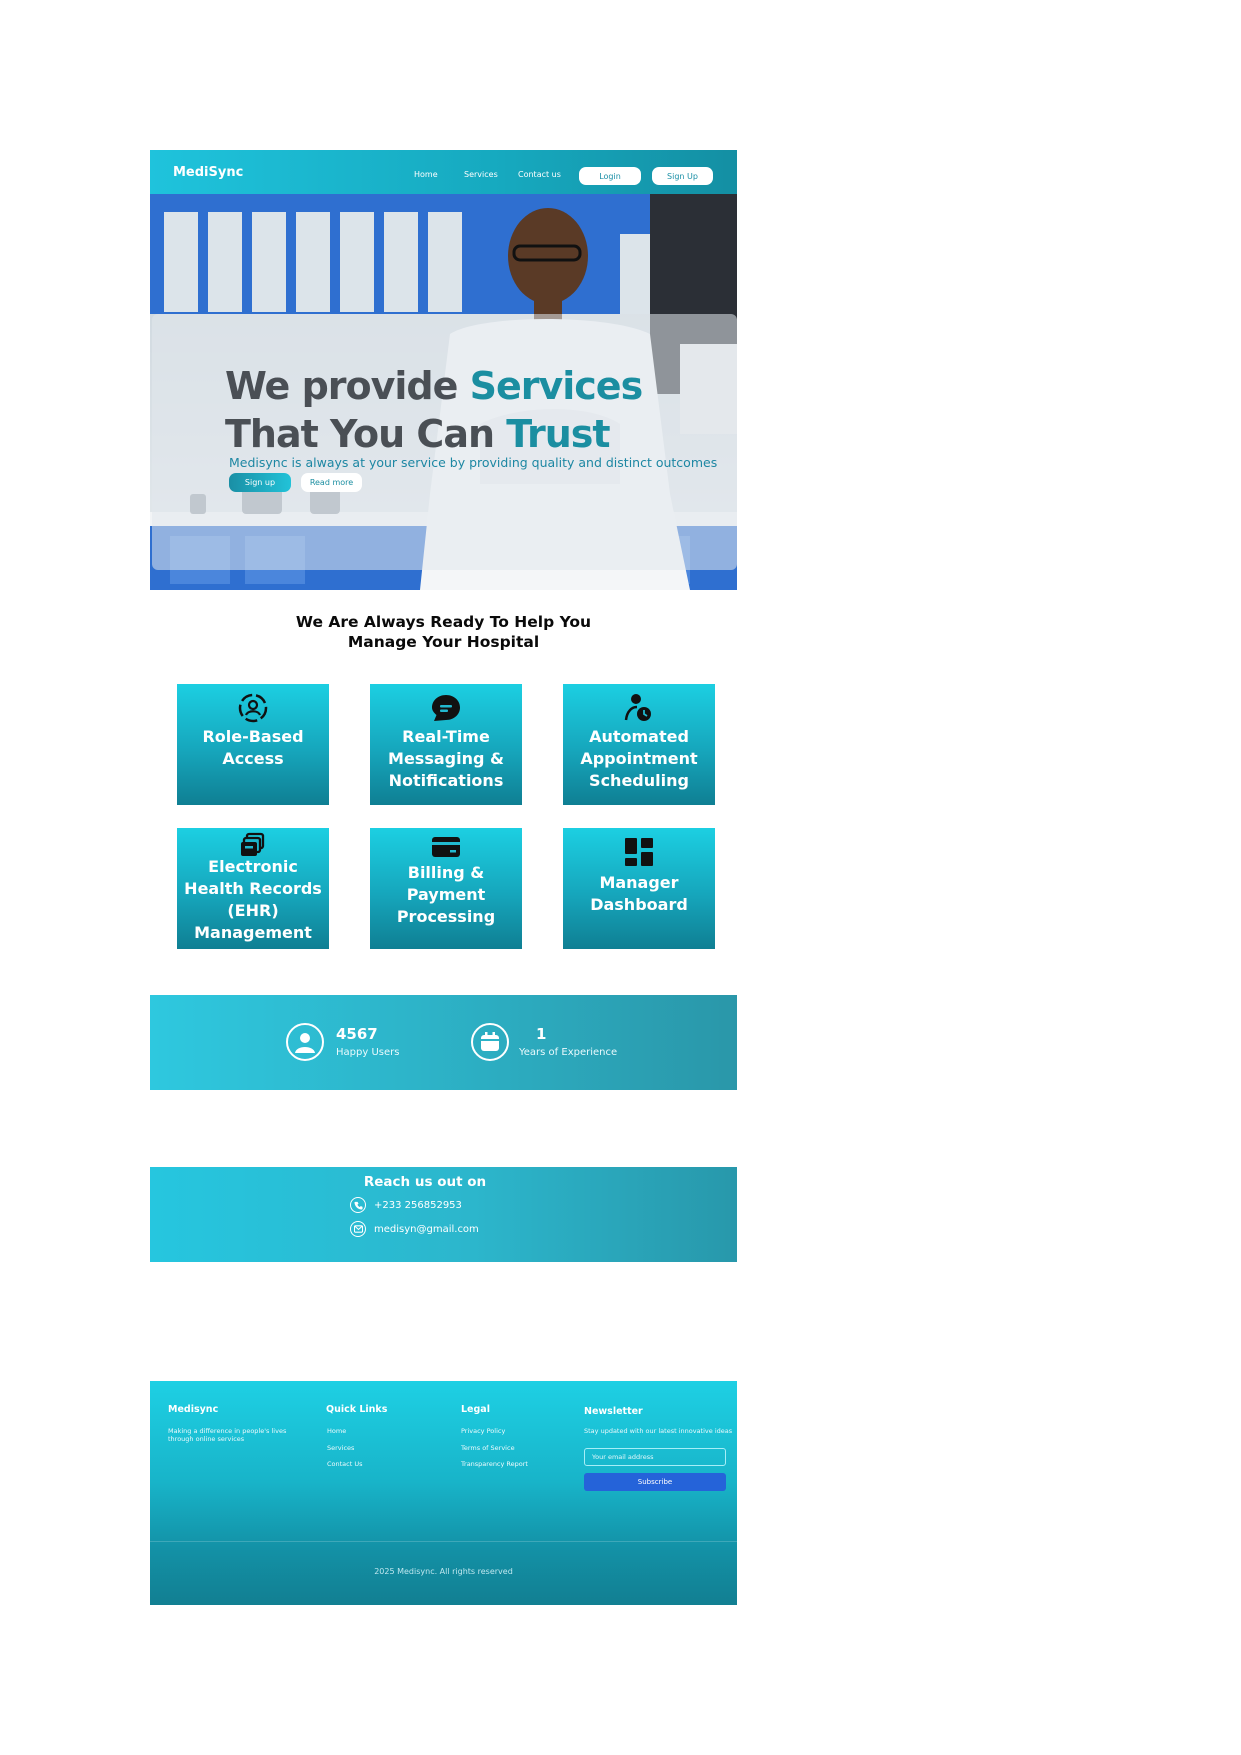 This screenshot has width=1241, height=1755. What do you see at coordinates (443, 622) in the screenshot?
I see `section-heading-line1: We Are Always Ready To Help You` at bounding box center [443, 622].